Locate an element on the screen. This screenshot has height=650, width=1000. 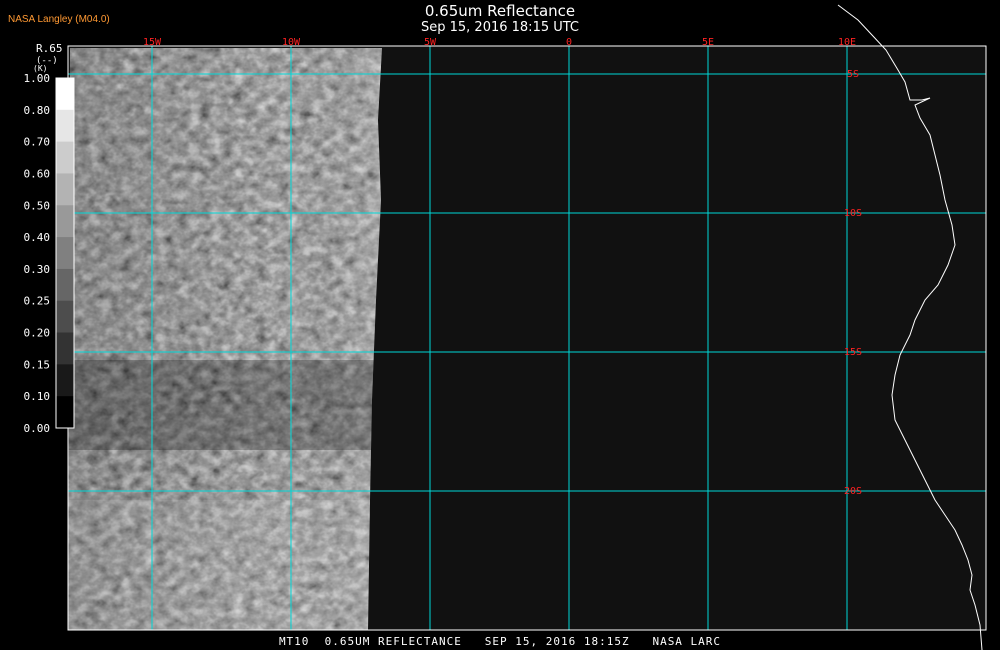
legend-tick-label: 0.80 is located at coordinates (37, 110).